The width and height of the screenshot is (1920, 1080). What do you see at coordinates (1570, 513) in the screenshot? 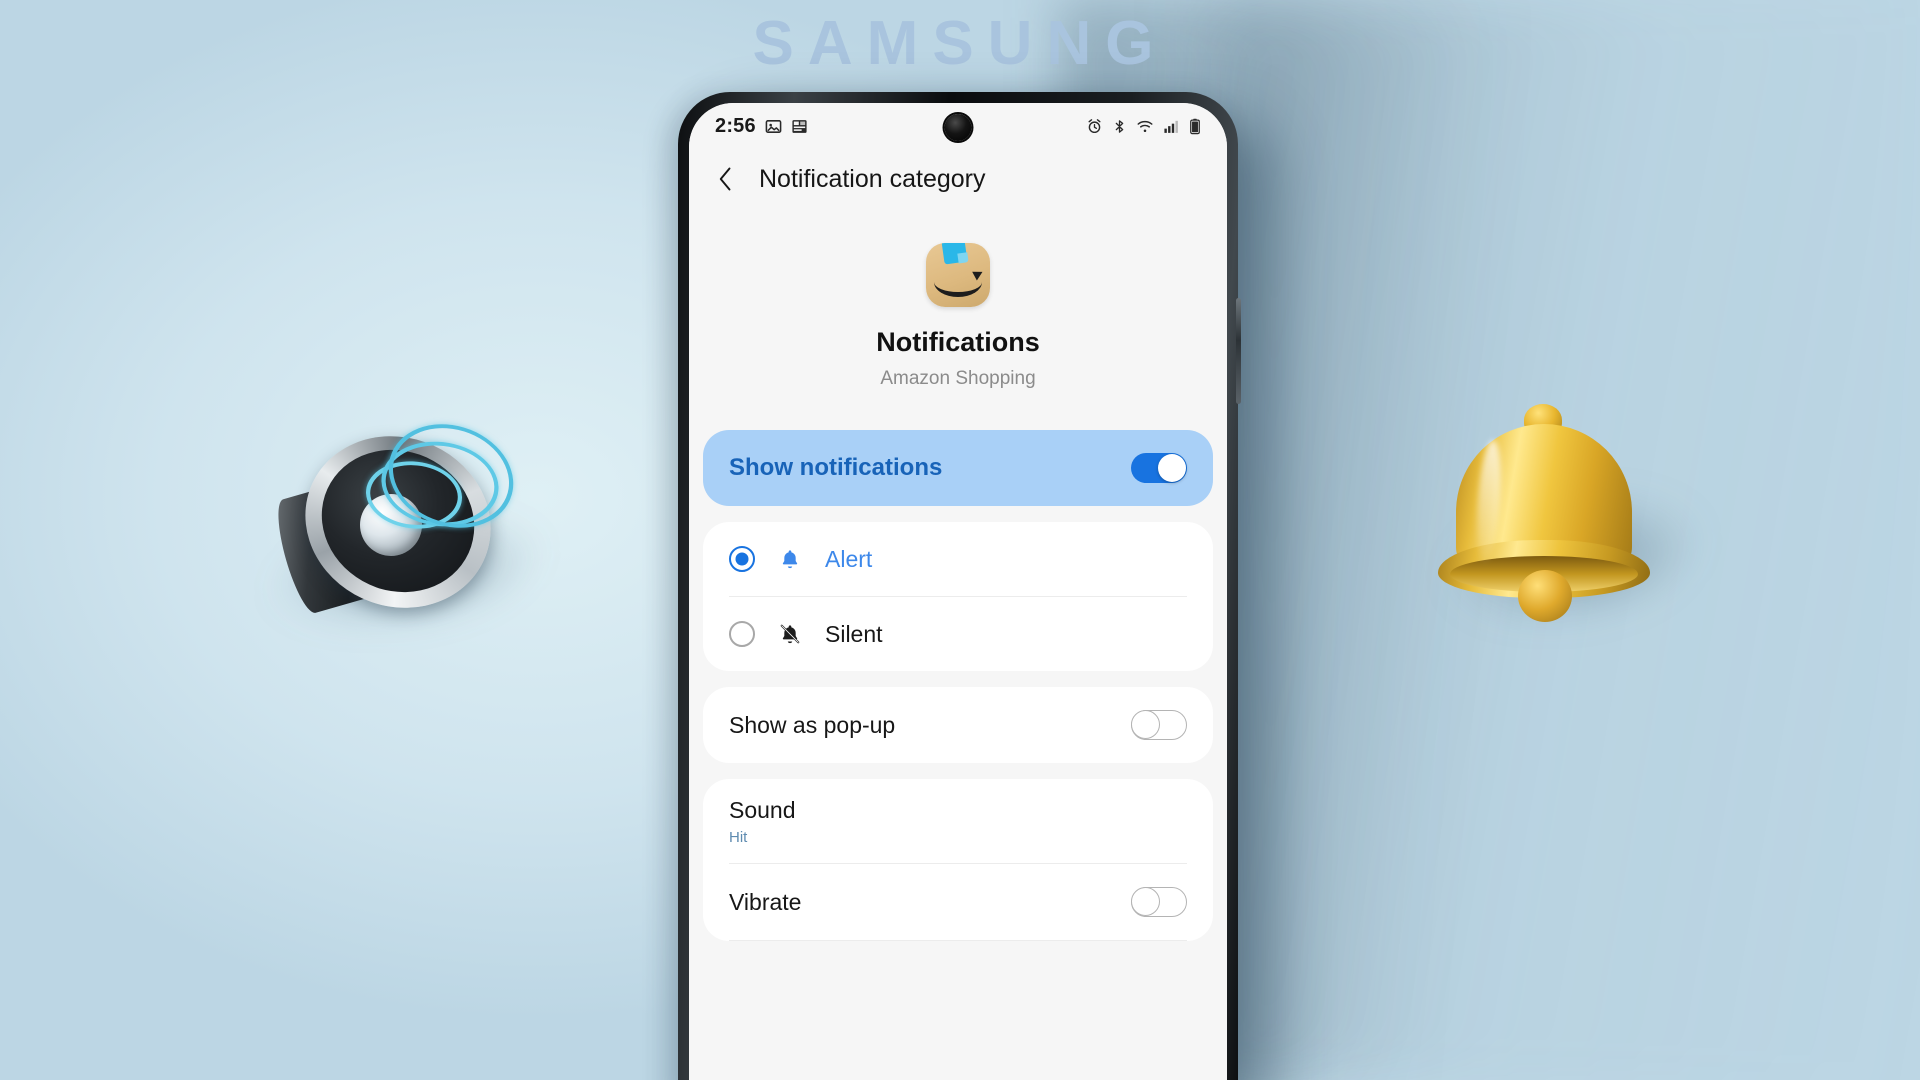
I see `bell-3d-icon` at bounding box center [1570, 513].